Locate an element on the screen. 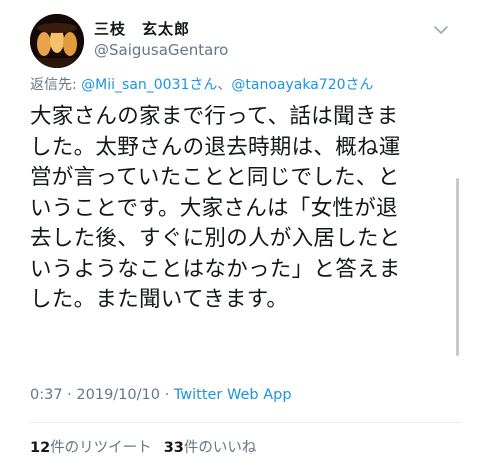 This screenshot has height=476, width=491. reply-to: 返信先: @Mii_san_0031さん、@tanoayaka720さん is located at coordinates (202, 84).